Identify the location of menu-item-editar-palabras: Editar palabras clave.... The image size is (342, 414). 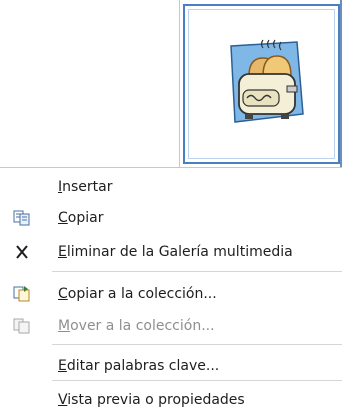
(171, 366).